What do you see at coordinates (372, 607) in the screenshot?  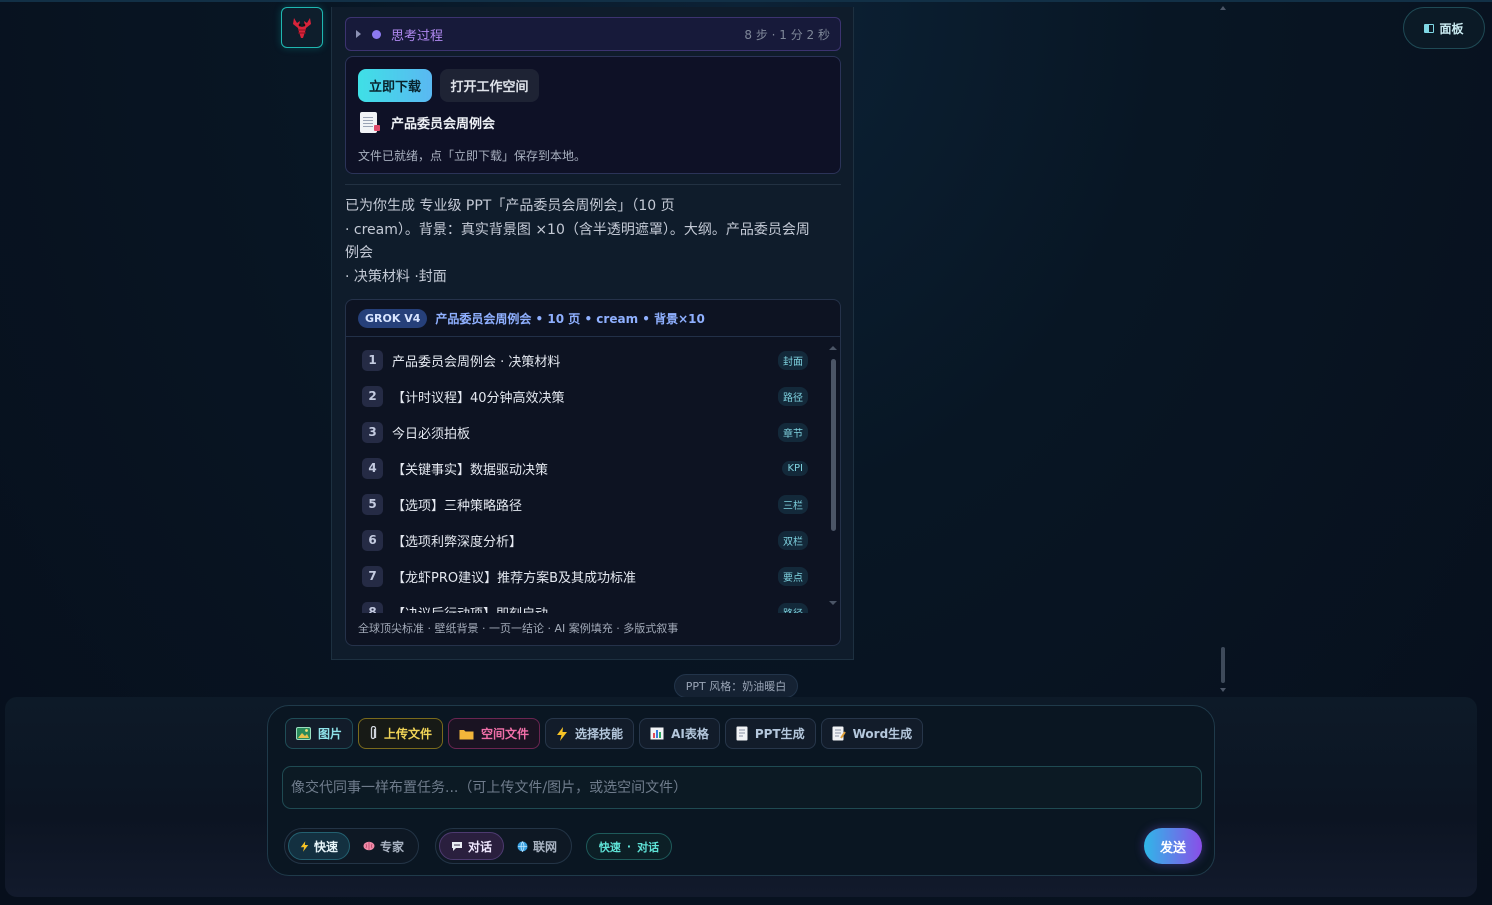 I see `slide-number: 8` at bounding box center [372, 607].